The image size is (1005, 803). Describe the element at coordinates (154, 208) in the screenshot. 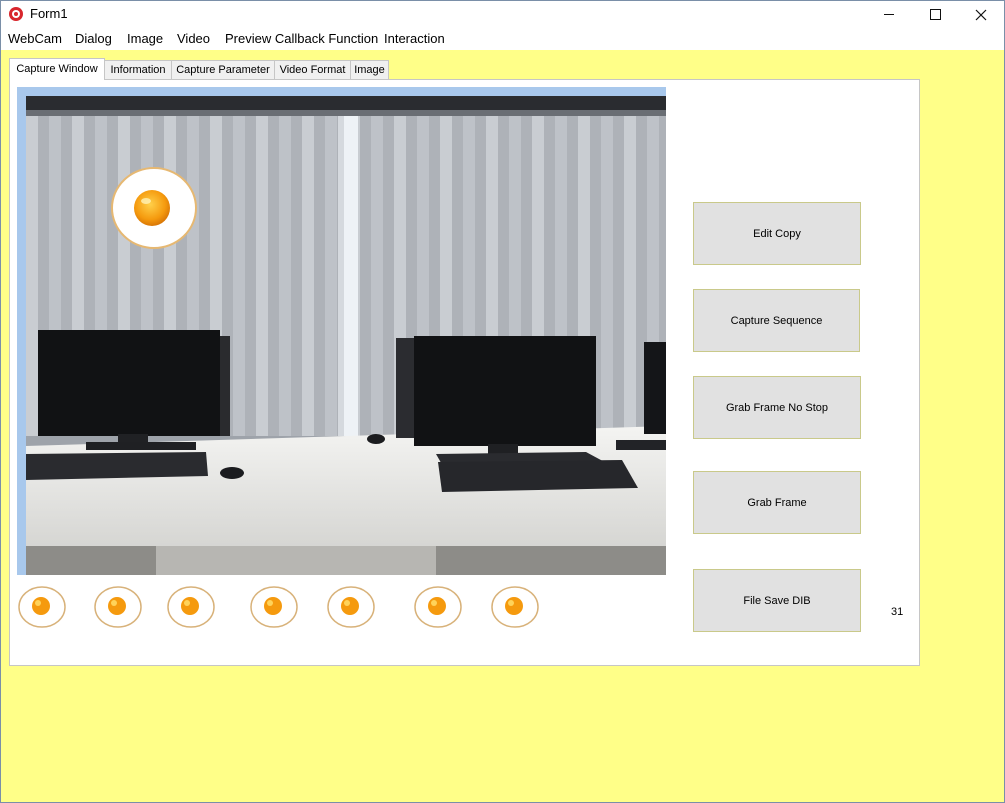

I see `overlay-egg` at that location.